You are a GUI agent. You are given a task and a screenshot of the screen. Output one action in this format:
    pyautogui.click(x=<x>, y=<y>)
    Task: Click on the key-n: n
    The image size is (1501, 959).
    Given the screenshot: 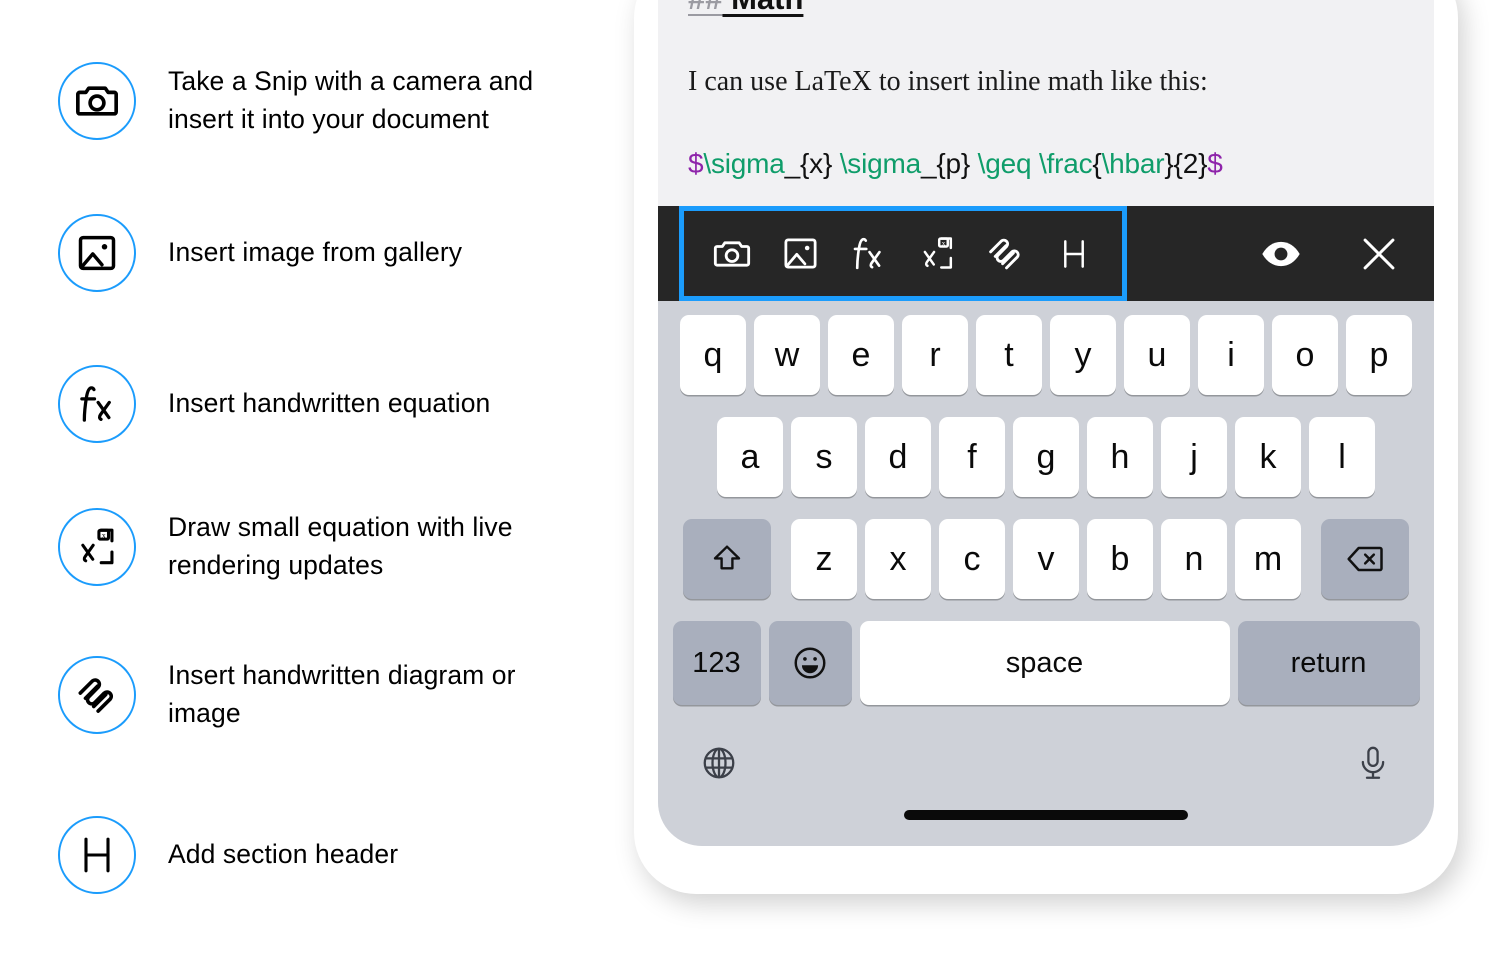 What is the action you would take?
    pyautogui.click(x=1194, y=559)
    